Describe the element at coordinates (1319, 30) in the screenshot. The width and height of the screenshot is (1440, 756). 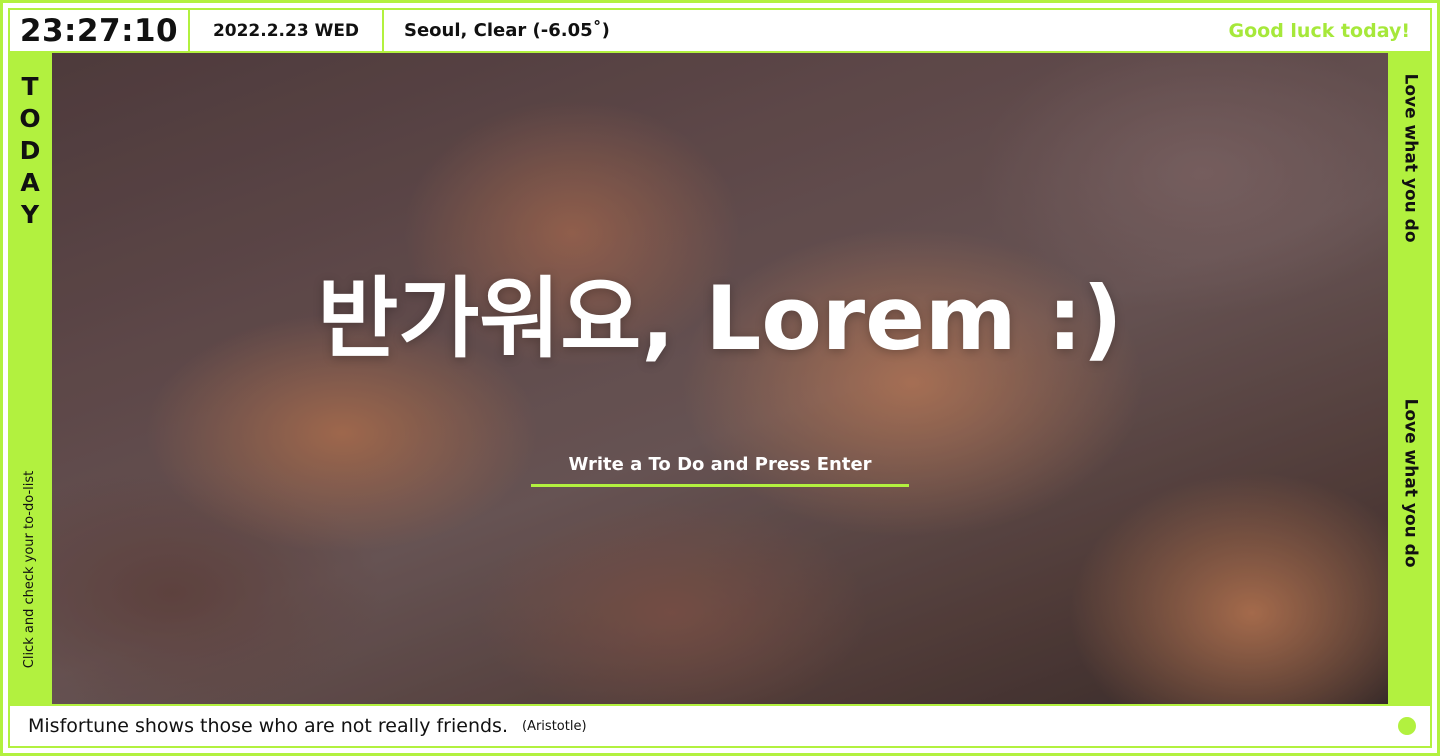
I see `greeting-text: Good luck today!` at that location.